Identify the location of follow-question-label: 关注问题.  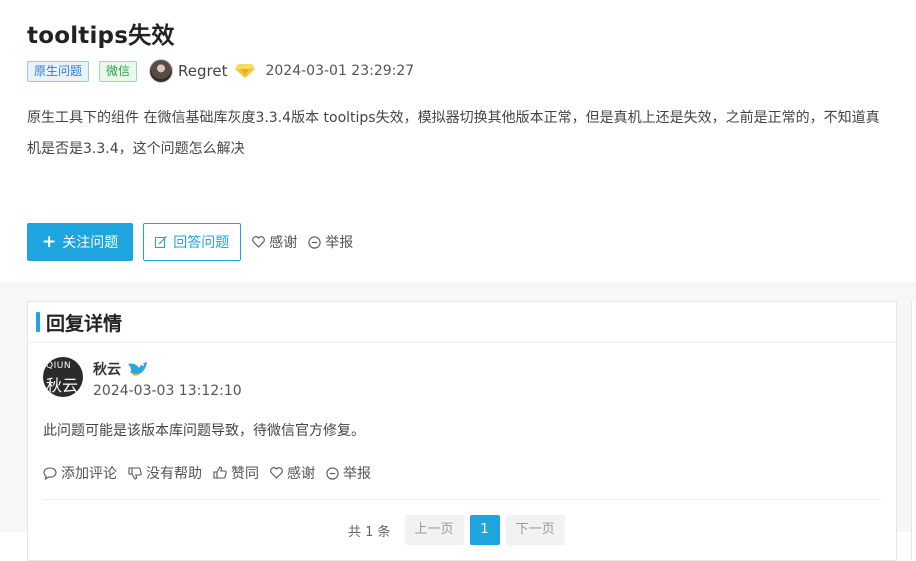
(90, 243).